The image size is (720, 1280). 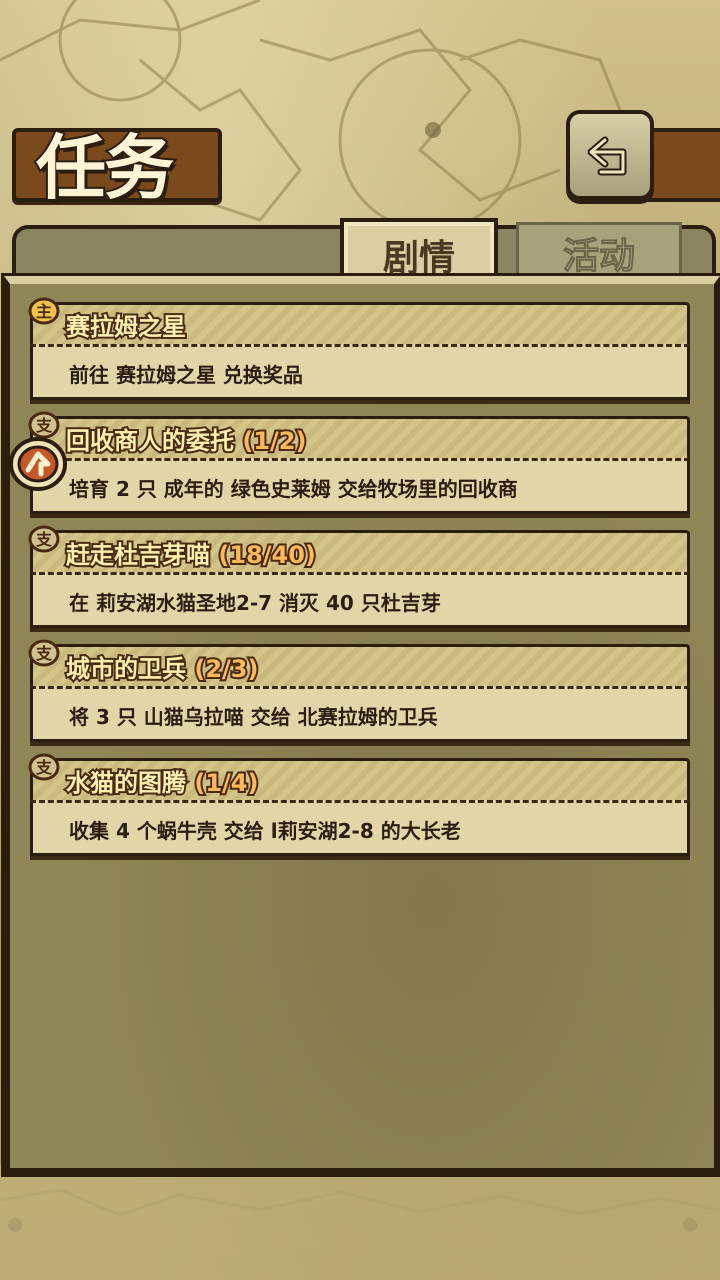 I want to click on quest-body: 将 3 只 山猫乌拉喵 交给 北赛拉姆的卫兵, so click(x=360, y=714).